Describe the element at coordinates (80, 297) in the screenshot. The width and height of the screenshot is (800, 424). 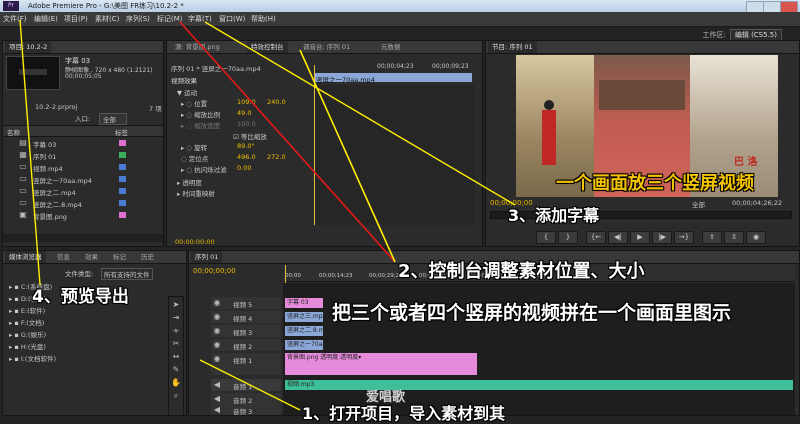
I see `annotation-step-4: 4、预览导出` at that location.